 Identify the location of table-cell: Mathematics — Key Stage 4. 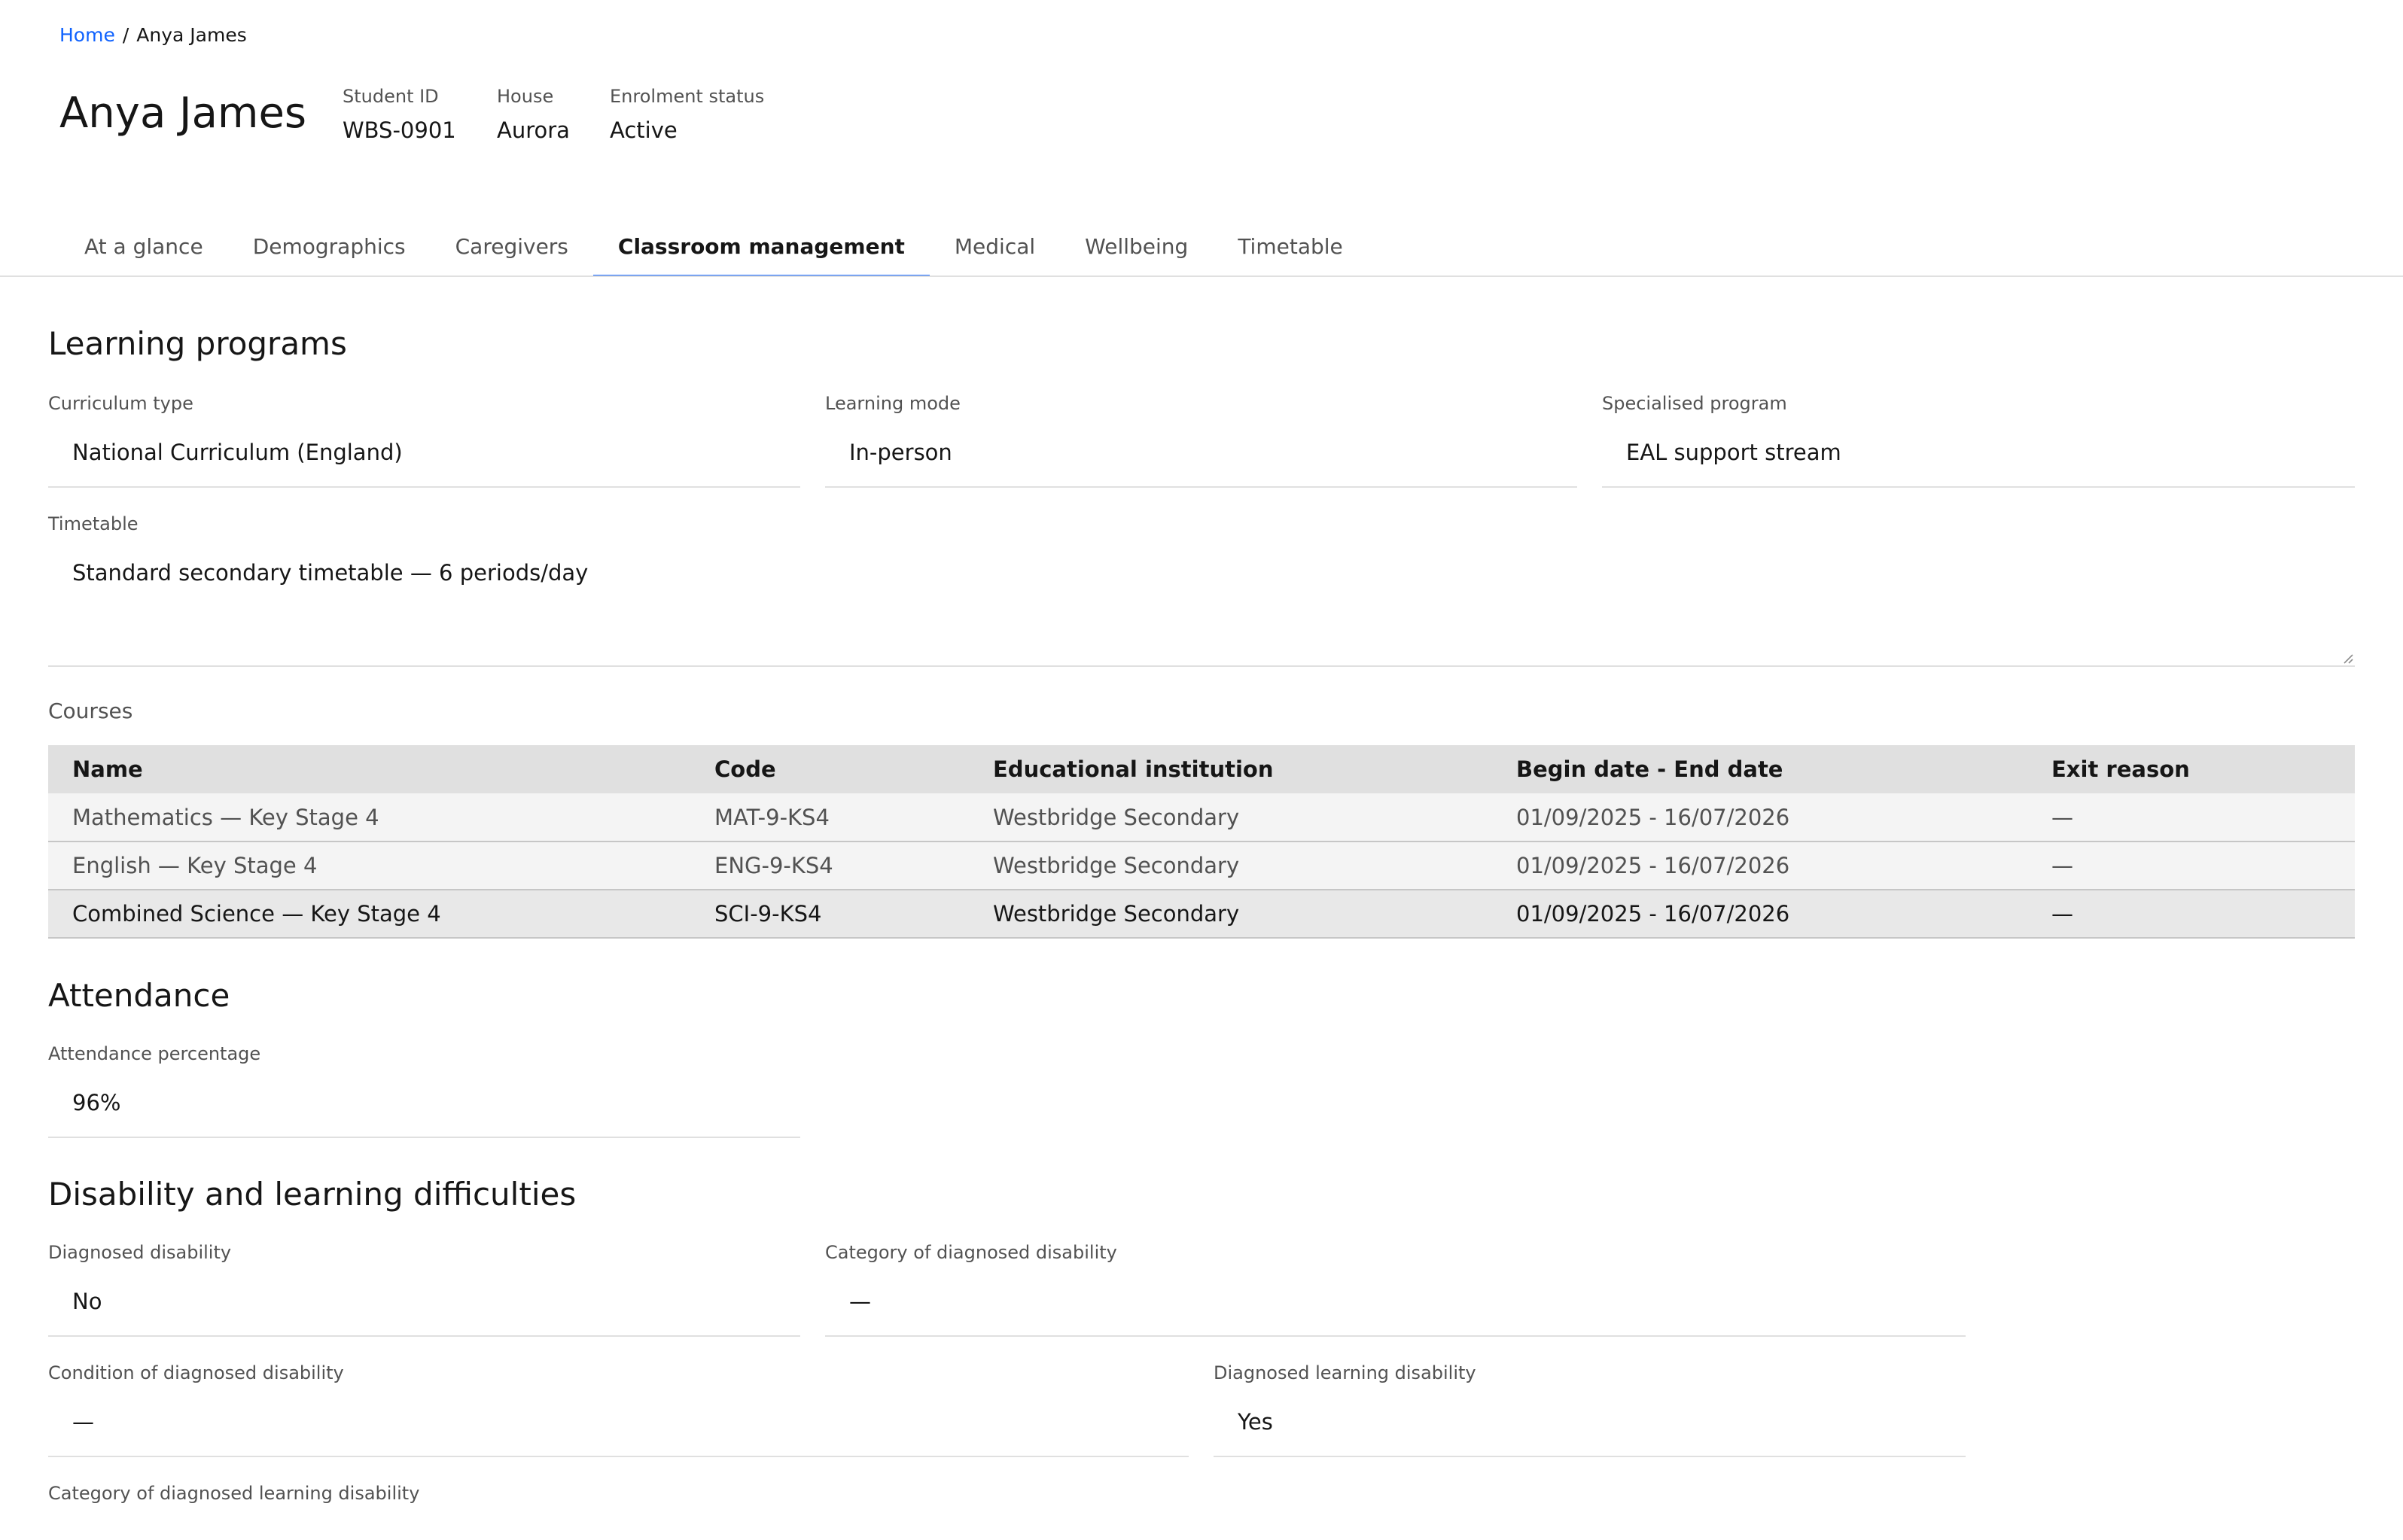
(369, 817).